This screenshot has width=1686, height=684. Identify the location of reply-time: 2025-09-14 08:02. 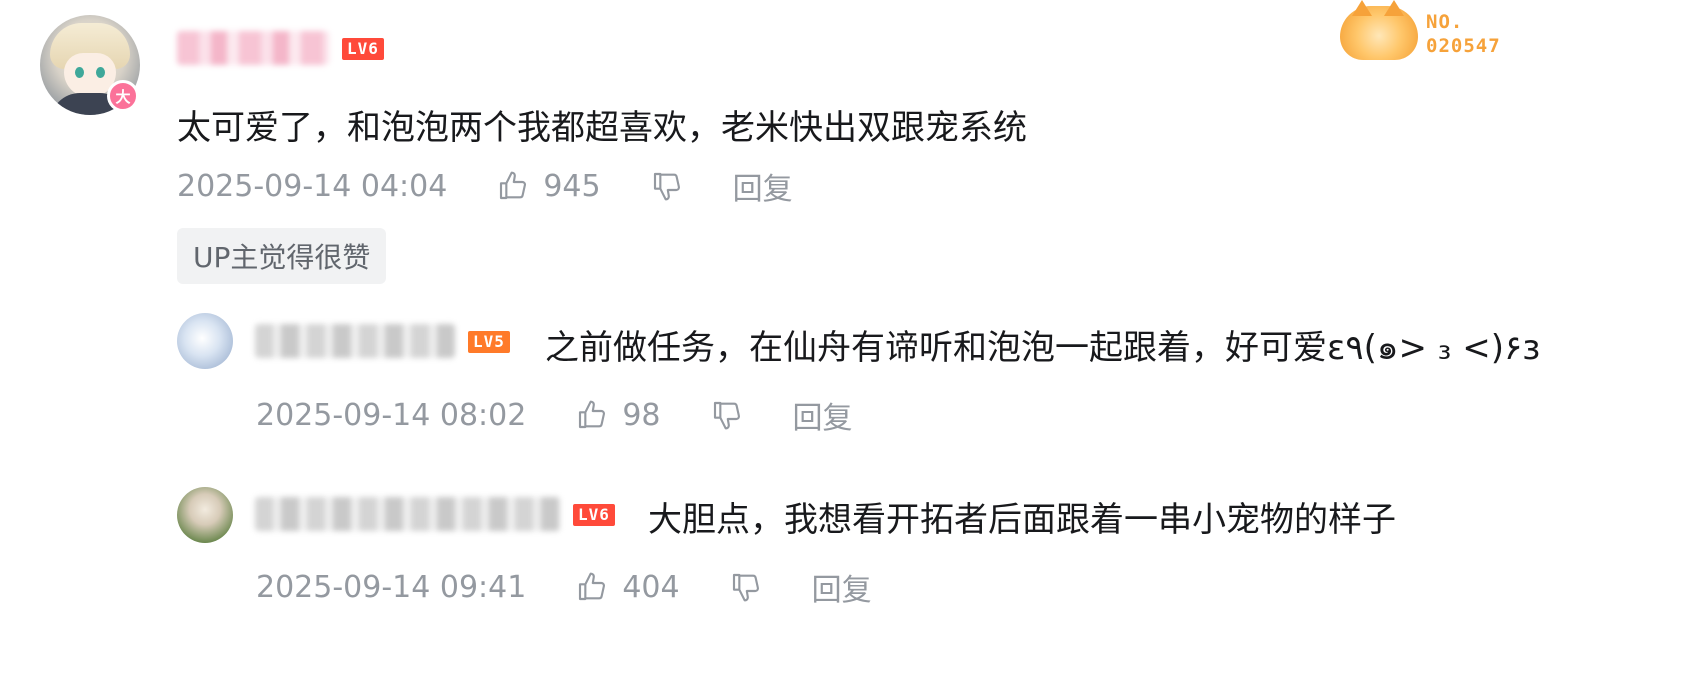
(391, 415).